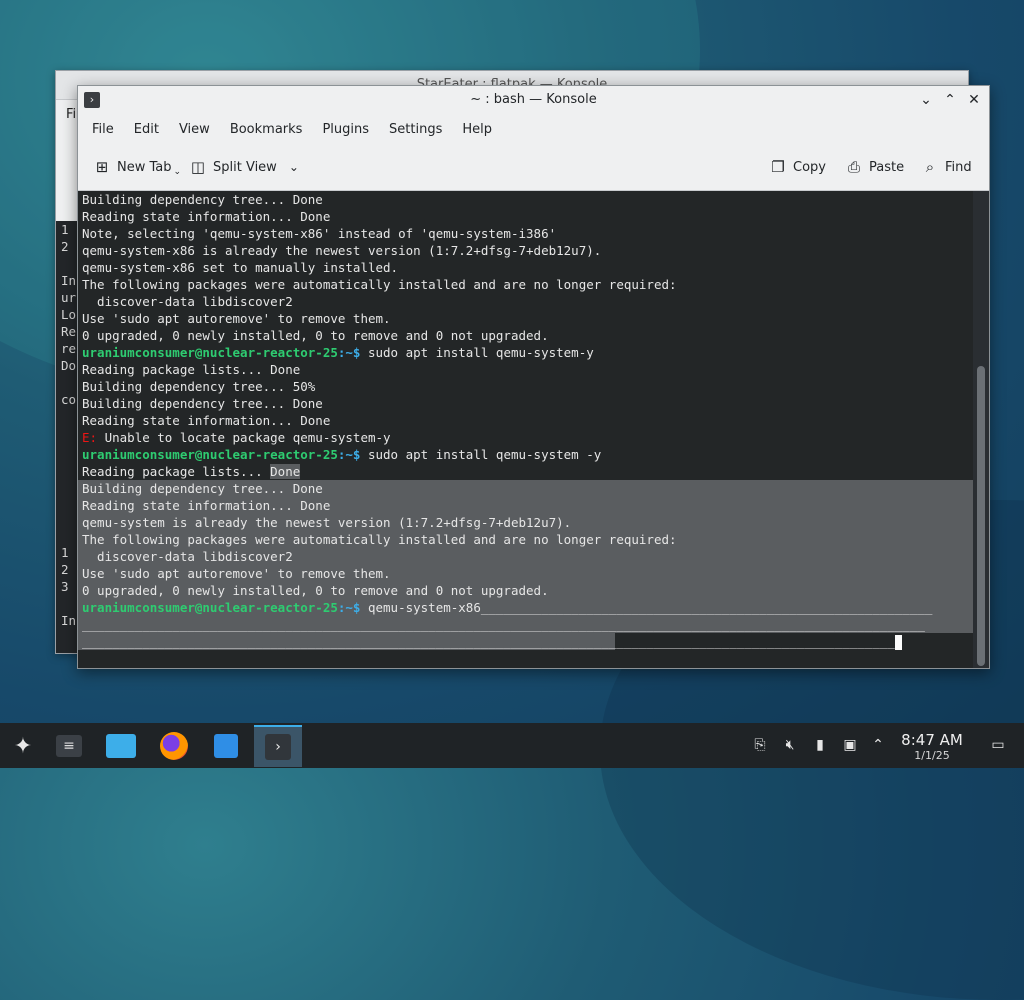 The image size is (1024, 1000). What do you see at coordinates (226, 746) in the screenshot?
I see `discover-store-icon` at bounding box center [226, 746].